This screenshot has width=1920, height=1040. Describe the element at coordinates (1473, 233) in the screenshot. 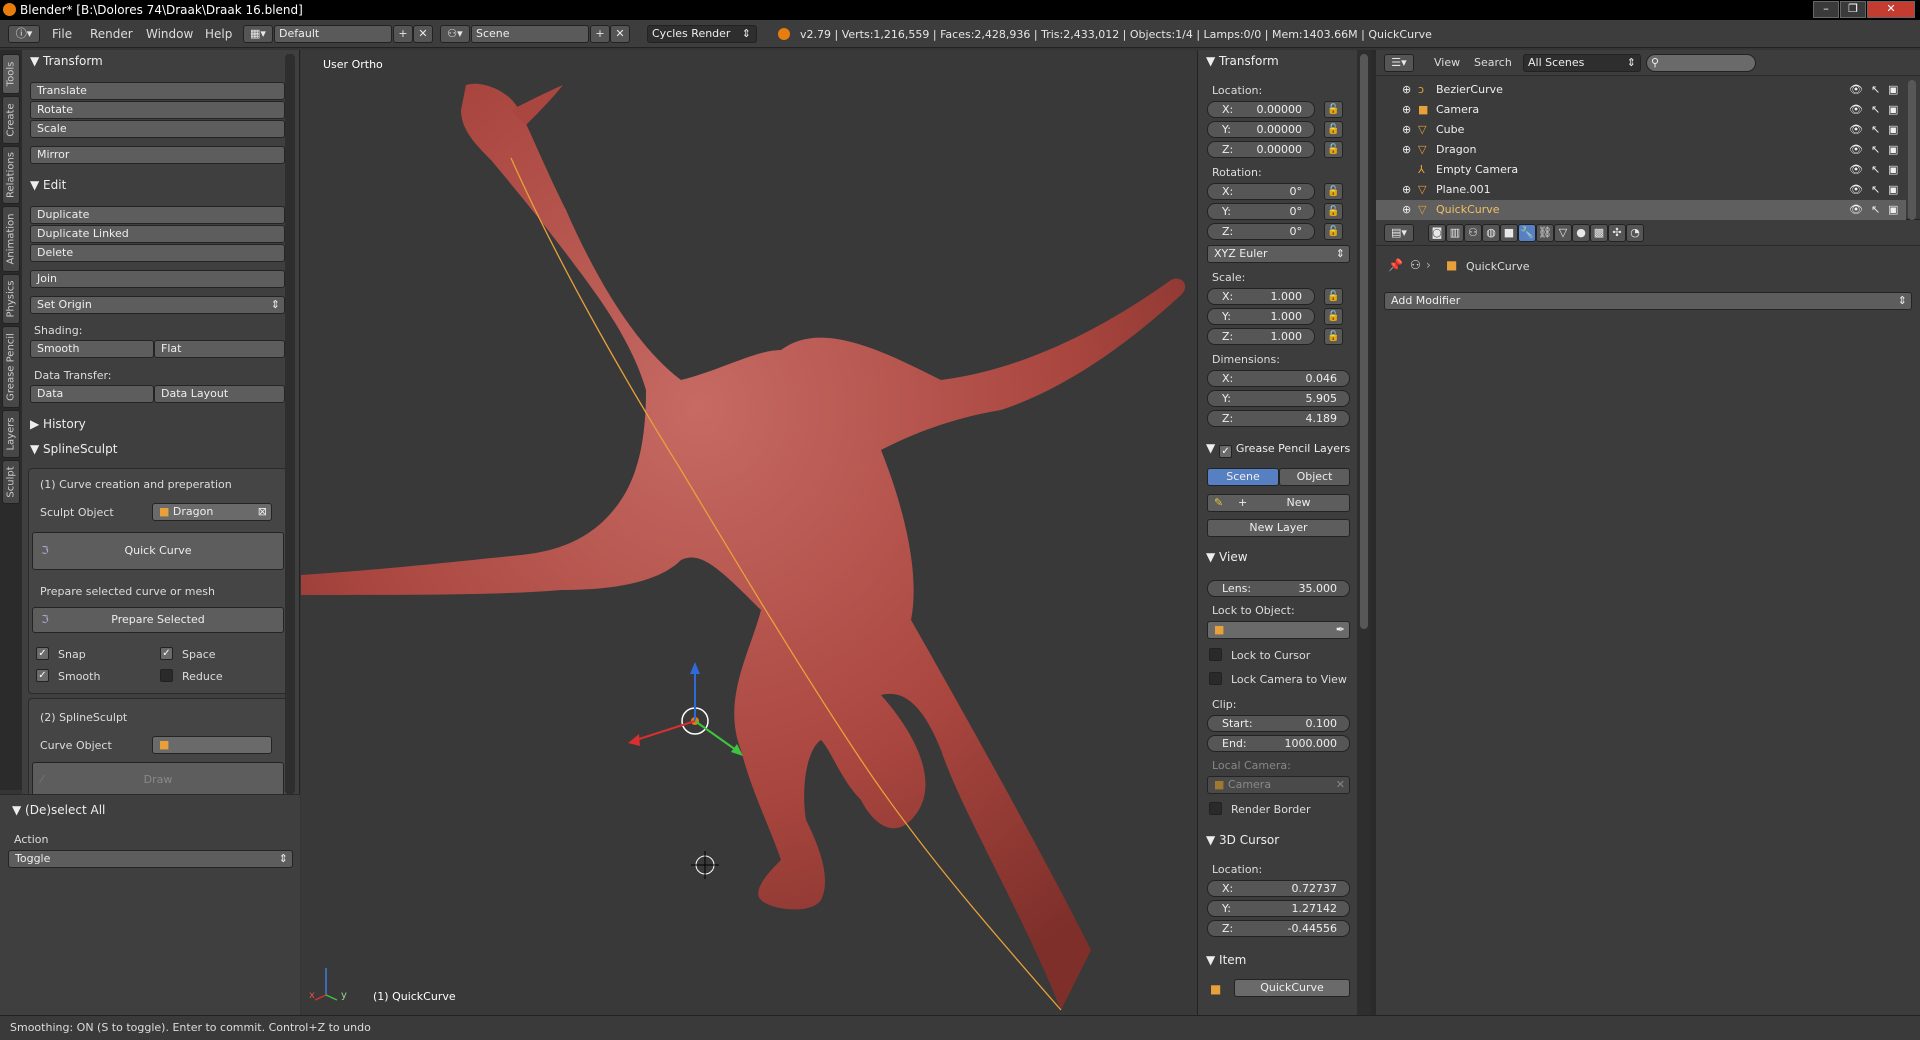

I see `scene-tab-icon: ⚇` at that location.